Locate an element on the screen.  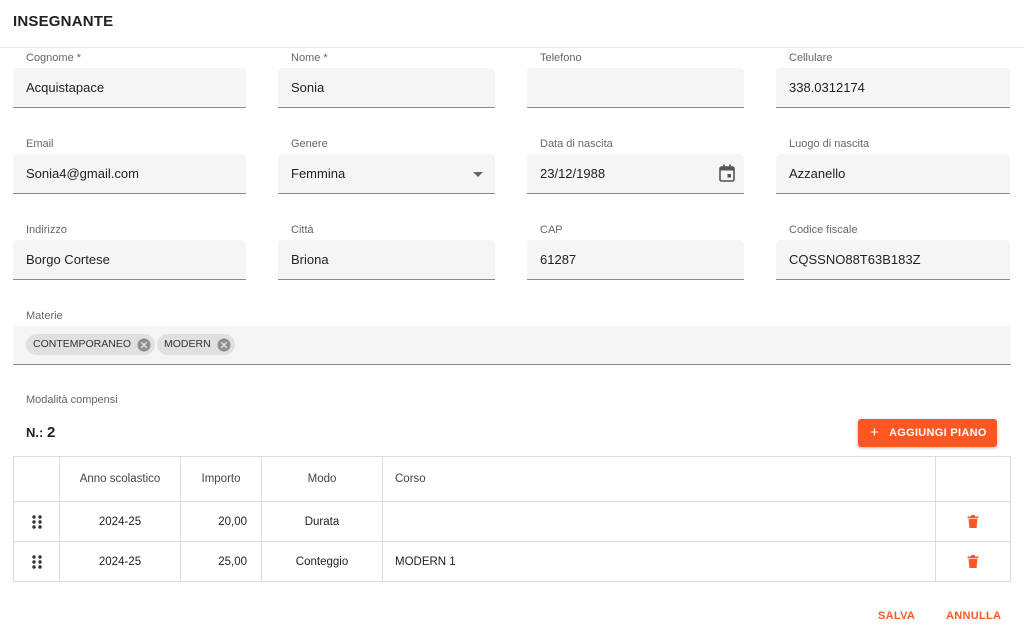
cell-modo: Conteggio is located at coordinates (322, 561).